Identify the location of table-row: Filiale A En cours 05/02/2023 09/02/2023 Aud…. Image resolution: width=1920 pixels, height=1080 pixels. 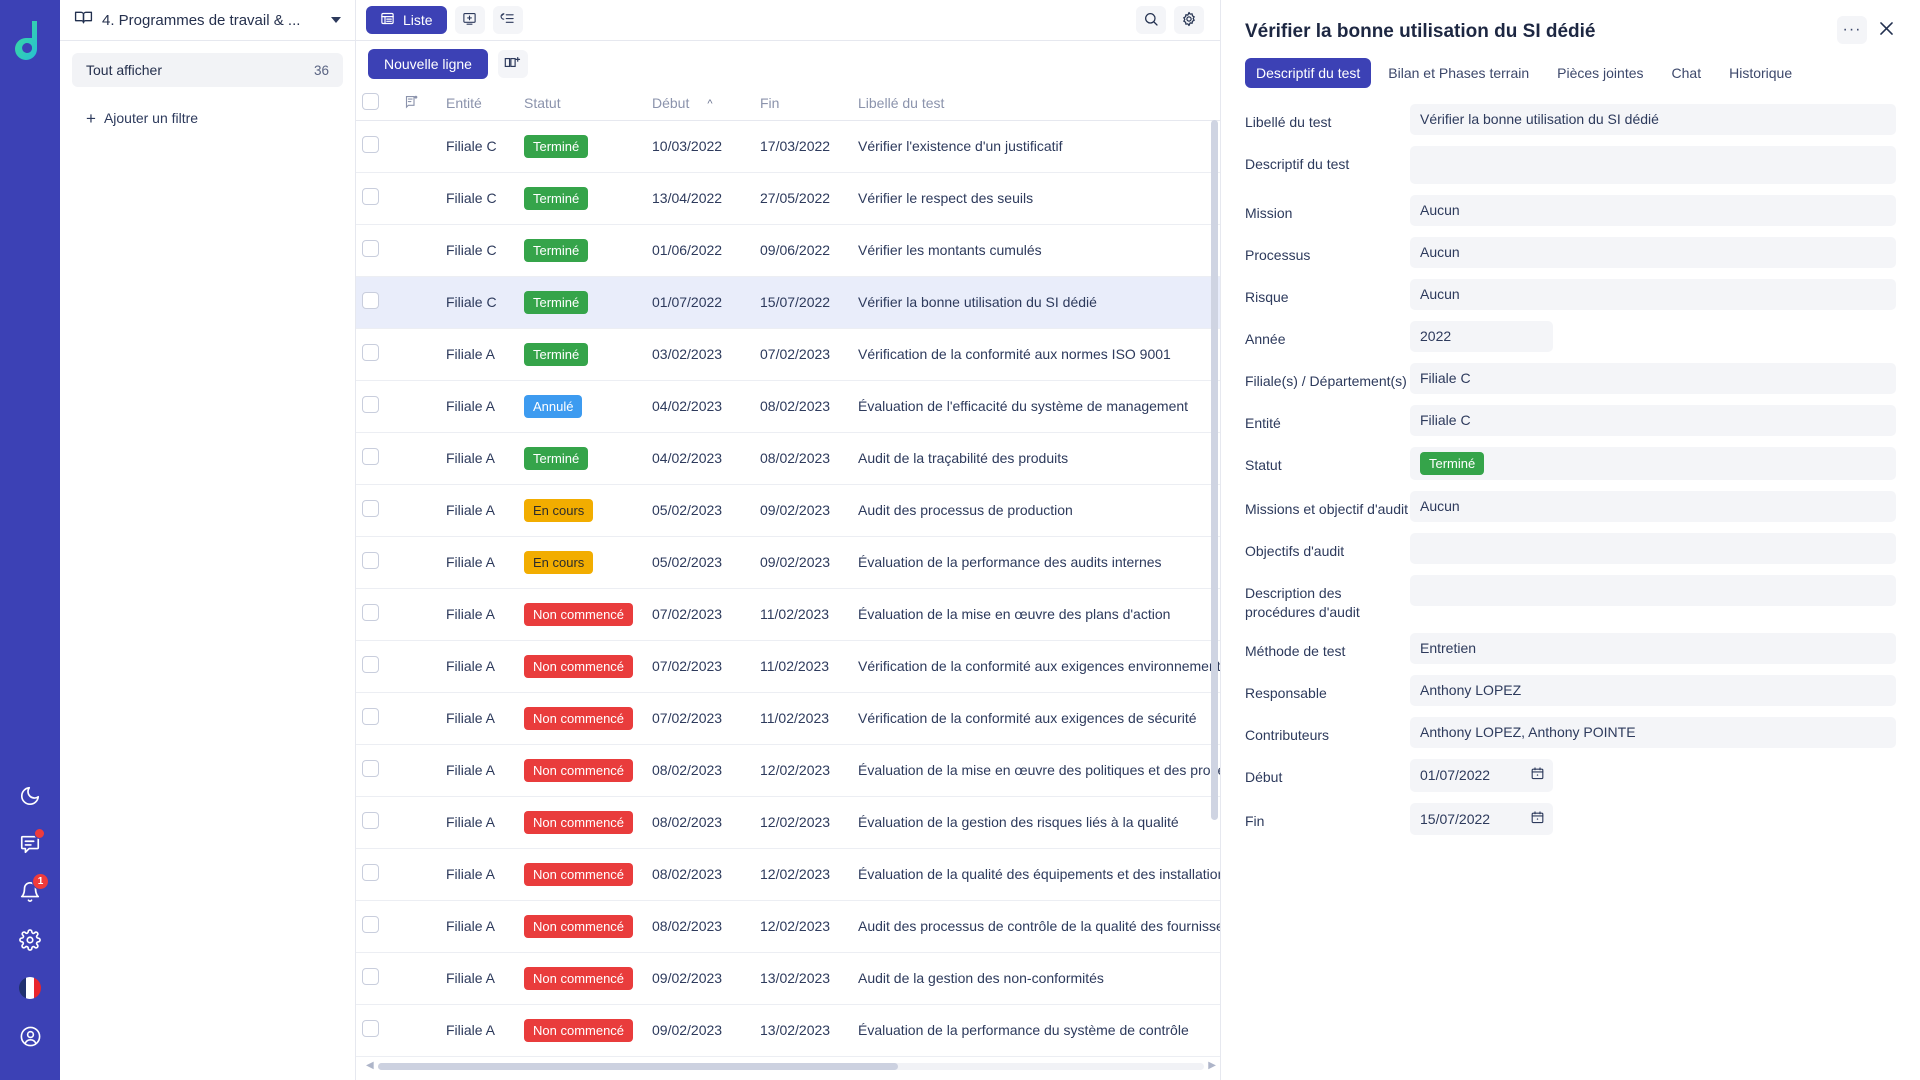
(788, 510).